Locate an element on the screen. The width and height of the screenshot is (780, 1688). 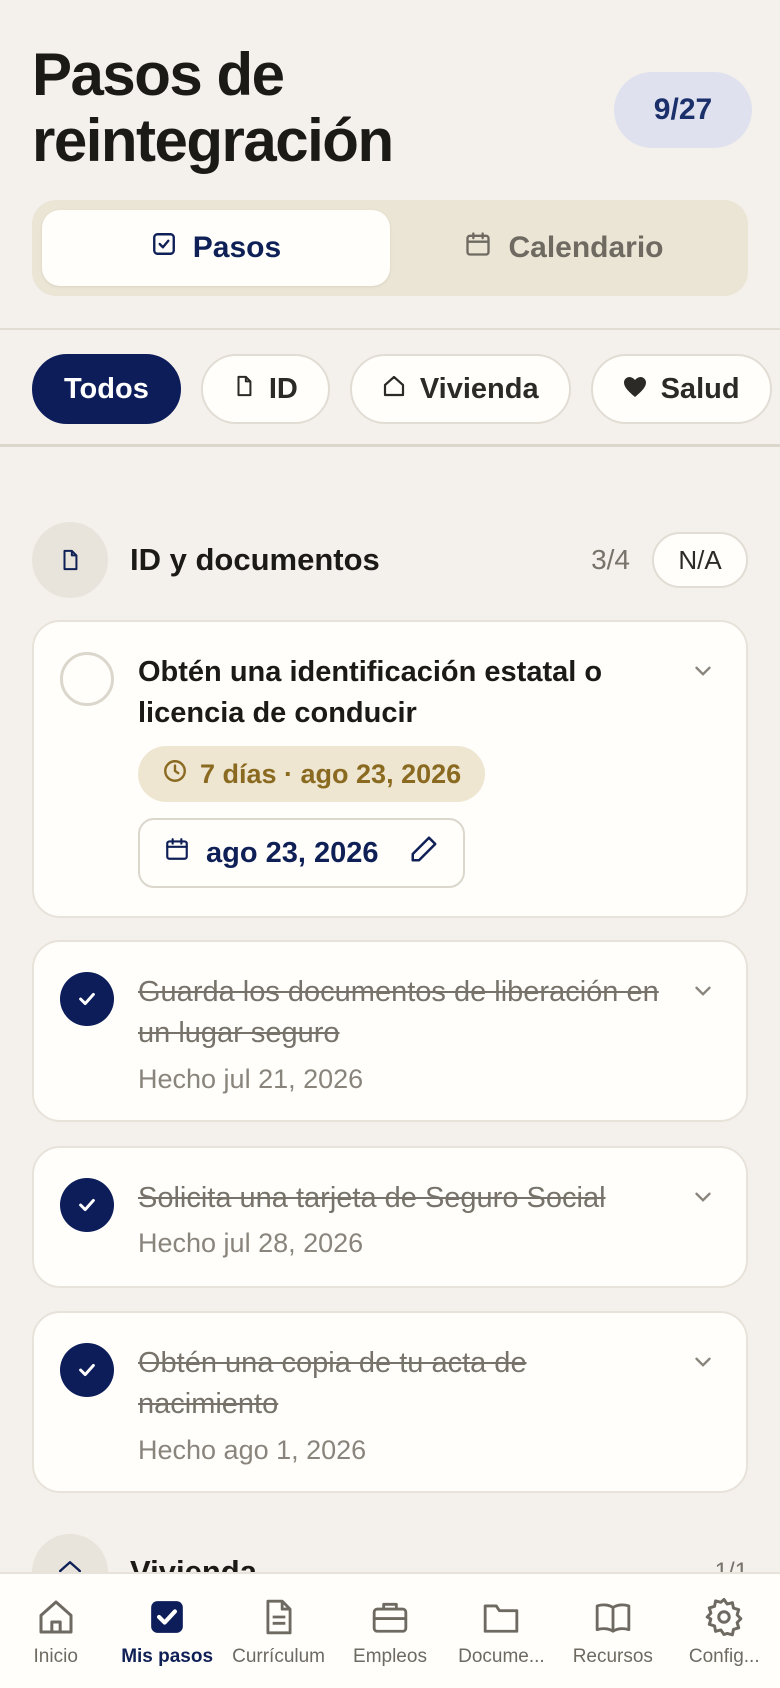
tab-steps-label: Pasos is located at coordinates (237, 247).